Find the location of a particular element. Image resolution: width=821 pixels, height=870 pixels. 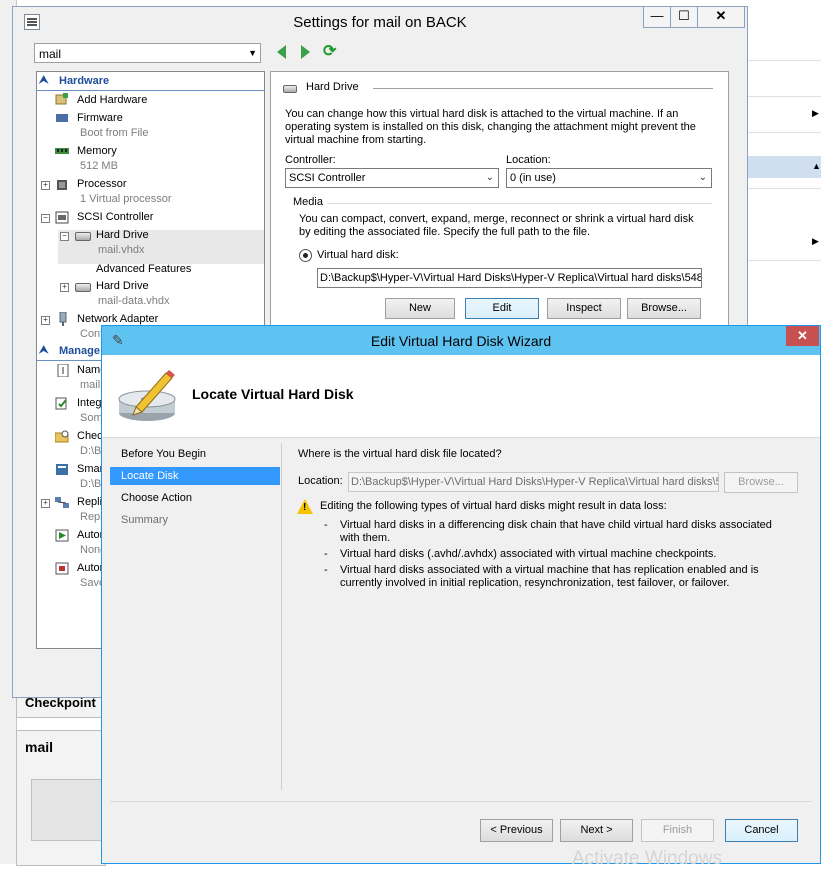

minimize-button: — is located at coordinates (657, 17).